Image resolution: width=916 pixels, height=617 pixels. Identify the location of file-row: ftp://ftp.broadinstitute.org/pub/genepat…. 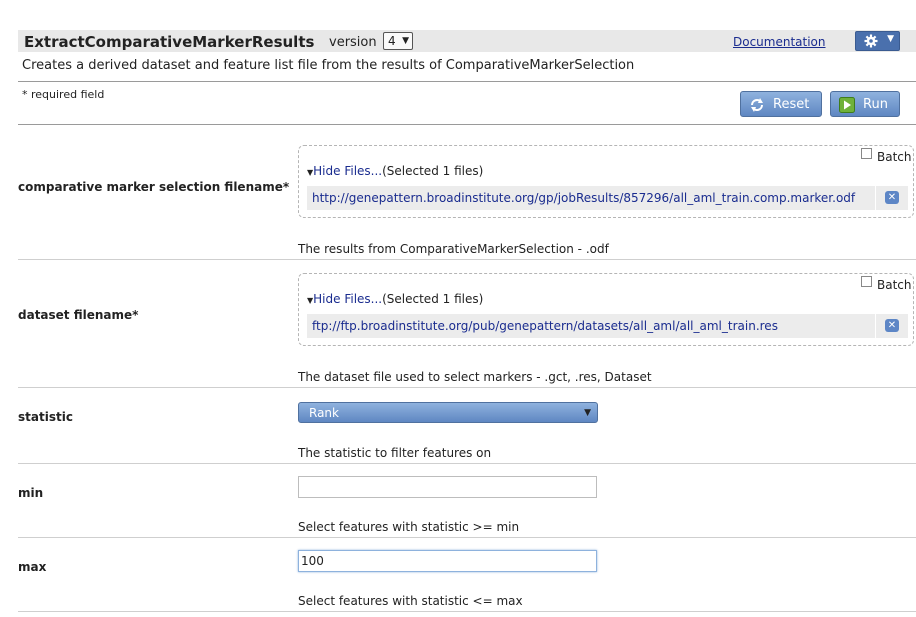
(591, 326).